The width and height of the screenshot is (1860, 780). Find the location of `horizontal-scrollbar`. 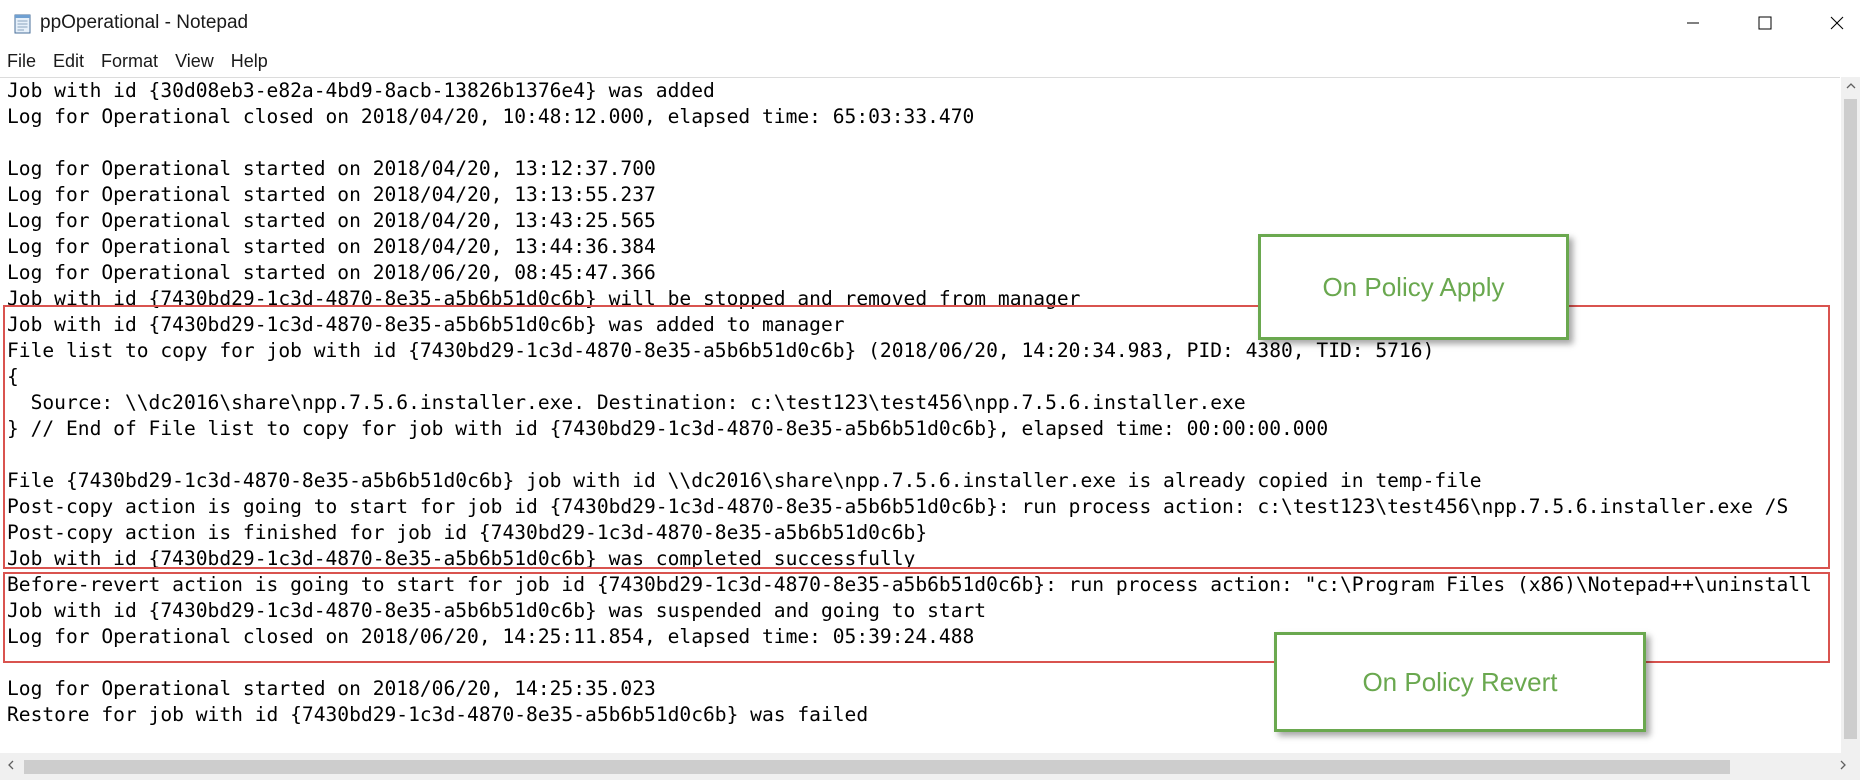

horizontal-scrollbar is located at coordinates (930, 766).